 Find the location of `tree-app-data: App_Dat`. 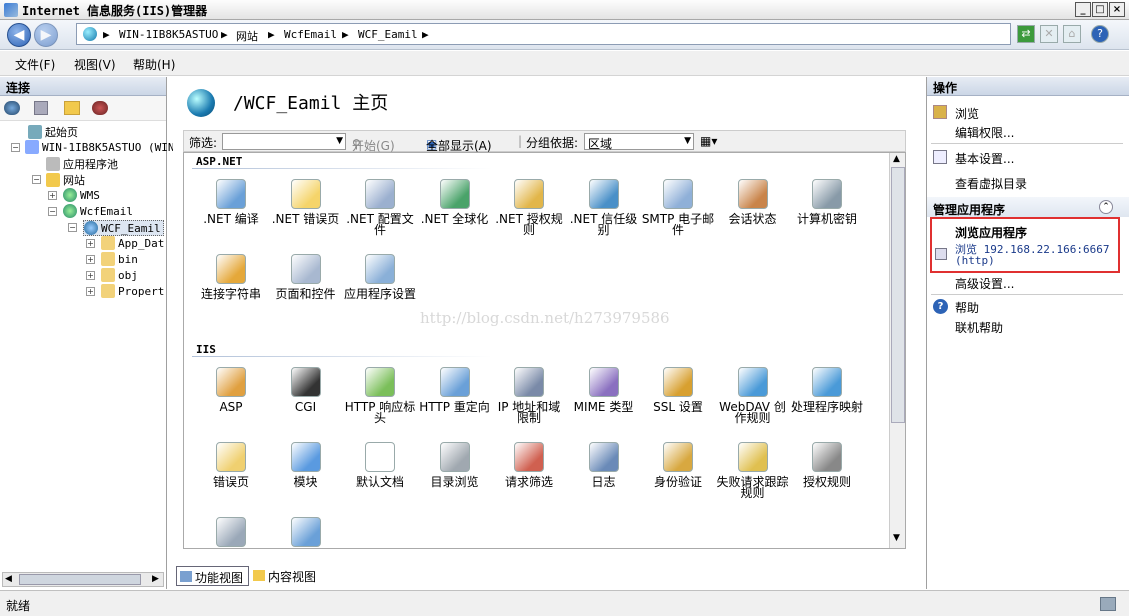

tree-app-data: App_Dat is located at coordinates (132, 243).